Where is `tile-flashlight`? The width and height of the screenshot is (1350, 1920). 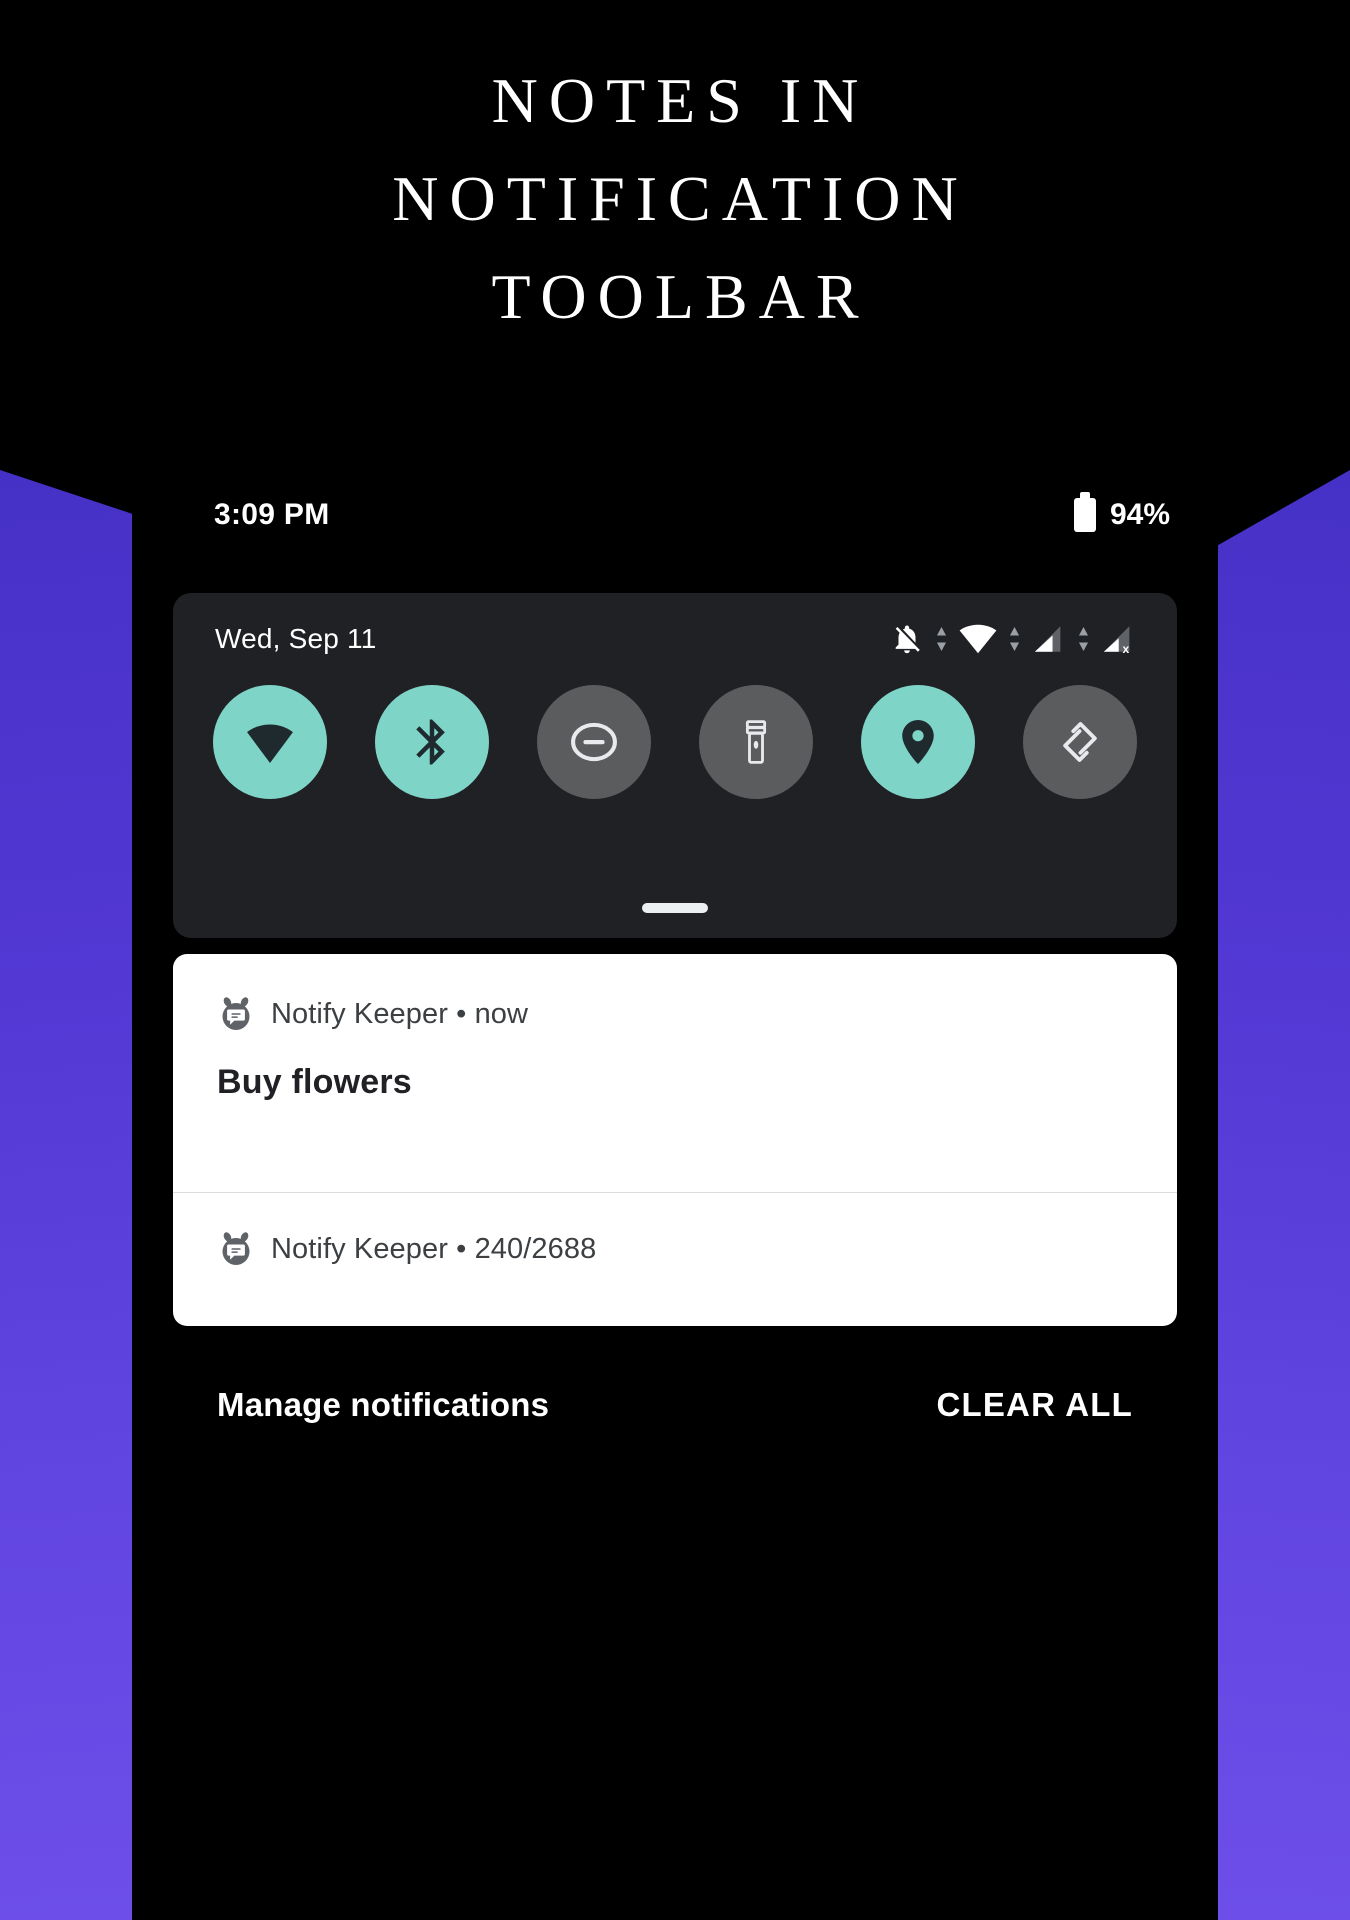 tile-flashlight is located at coordinates (756, 742).